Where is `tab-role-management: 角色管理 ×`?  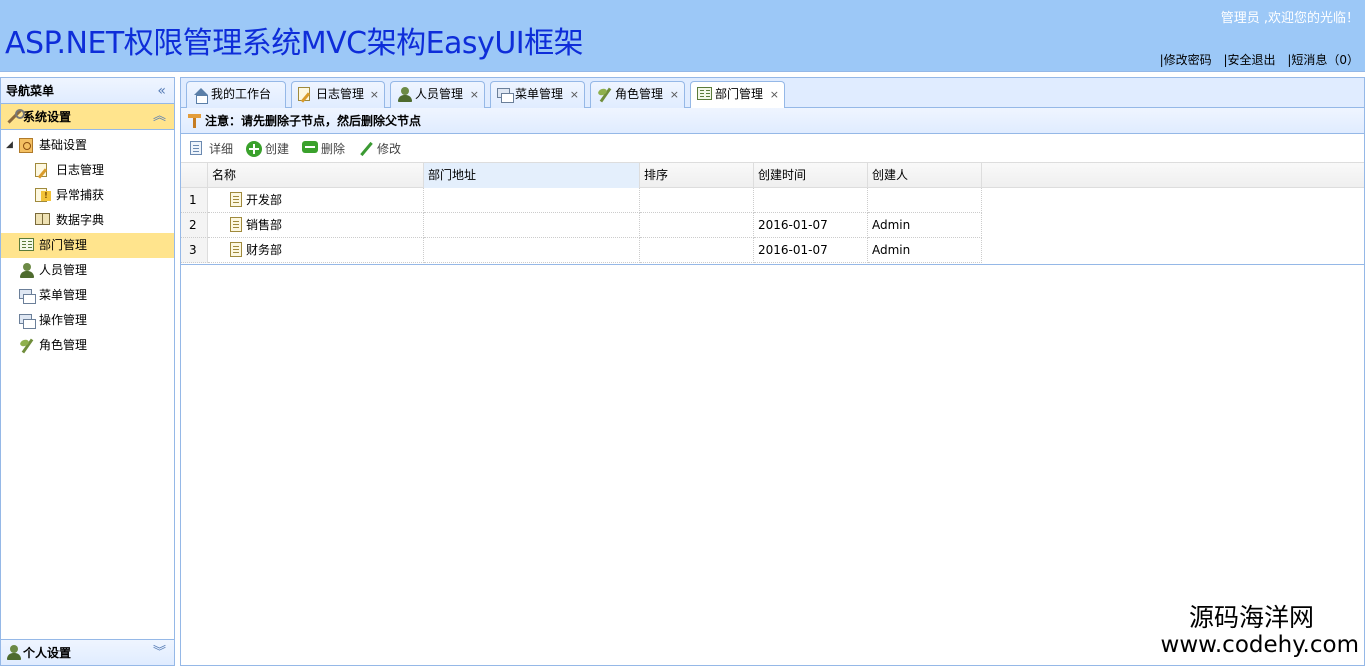
tab-role-management: 角色管理 × is located at coordinates (637, 94).